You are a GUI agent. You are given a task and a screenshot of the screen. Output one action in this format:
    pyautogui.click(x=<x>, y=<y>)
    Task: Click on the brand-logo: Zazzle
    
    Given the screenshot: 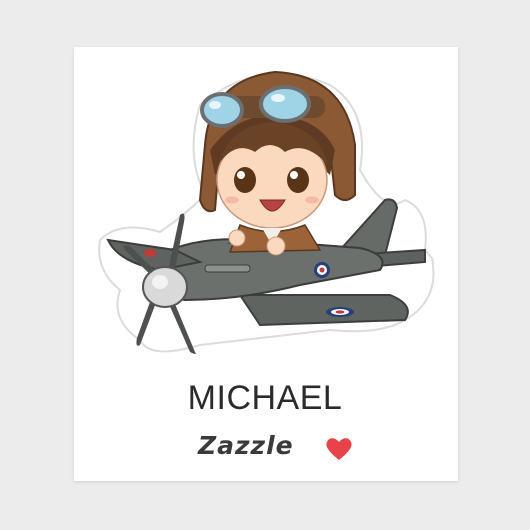 What is the action you would take?
    pyautogui.click(x=246, y=445)
    